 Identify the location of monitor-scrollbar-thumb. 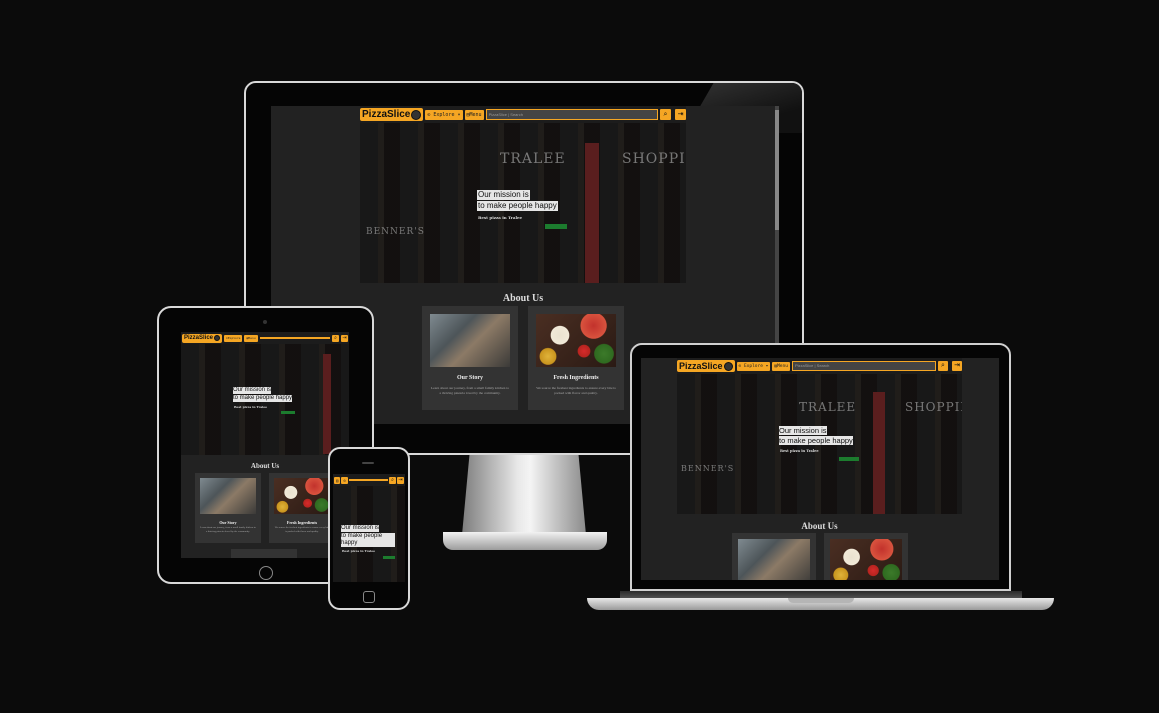
(777, 170).